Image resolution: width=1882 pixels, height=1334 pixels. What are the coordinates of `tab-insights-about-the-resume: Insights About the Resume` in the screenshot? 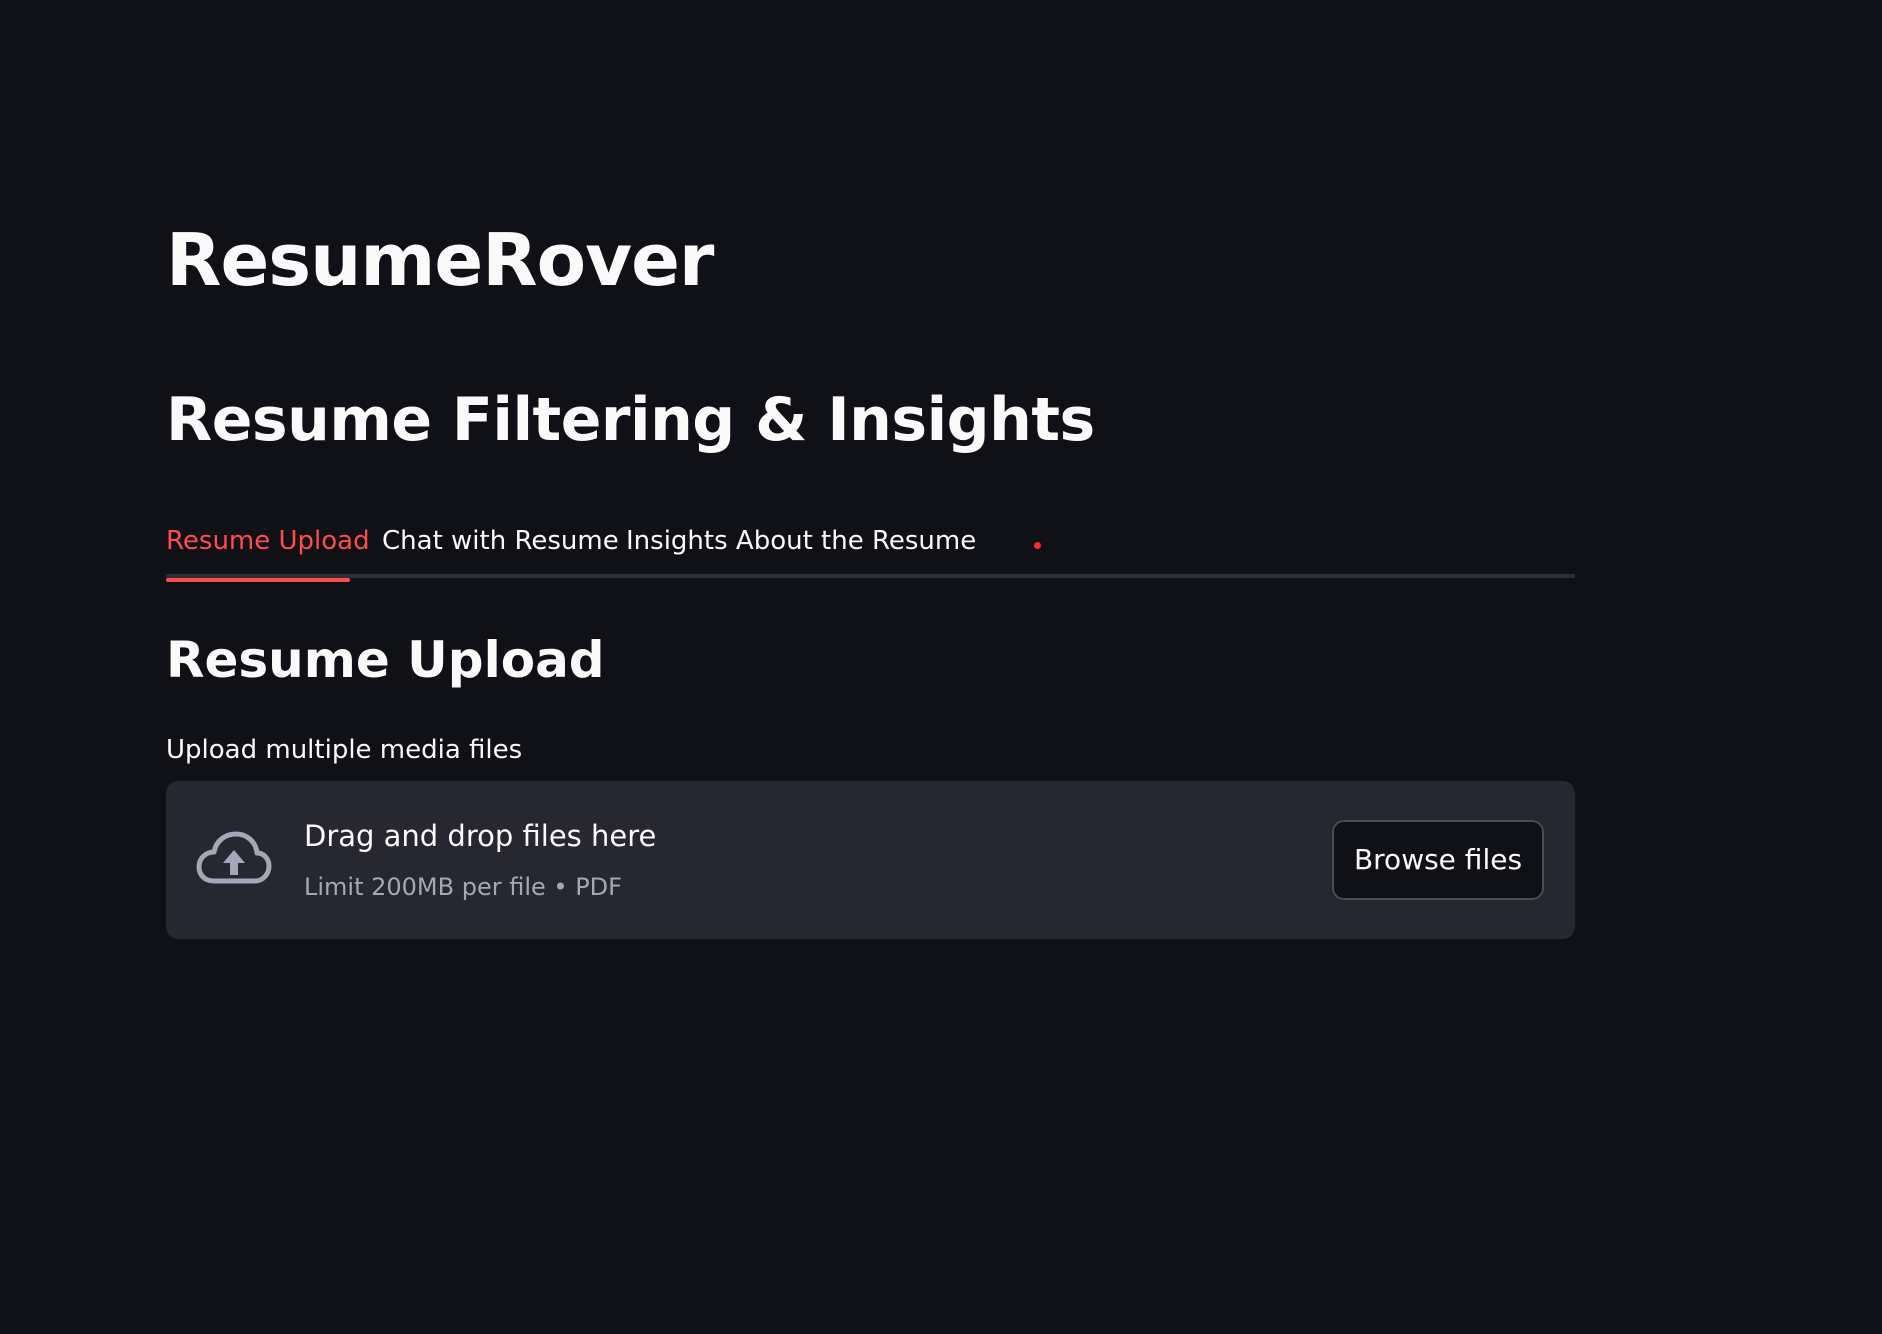 It's located at (801, 547).